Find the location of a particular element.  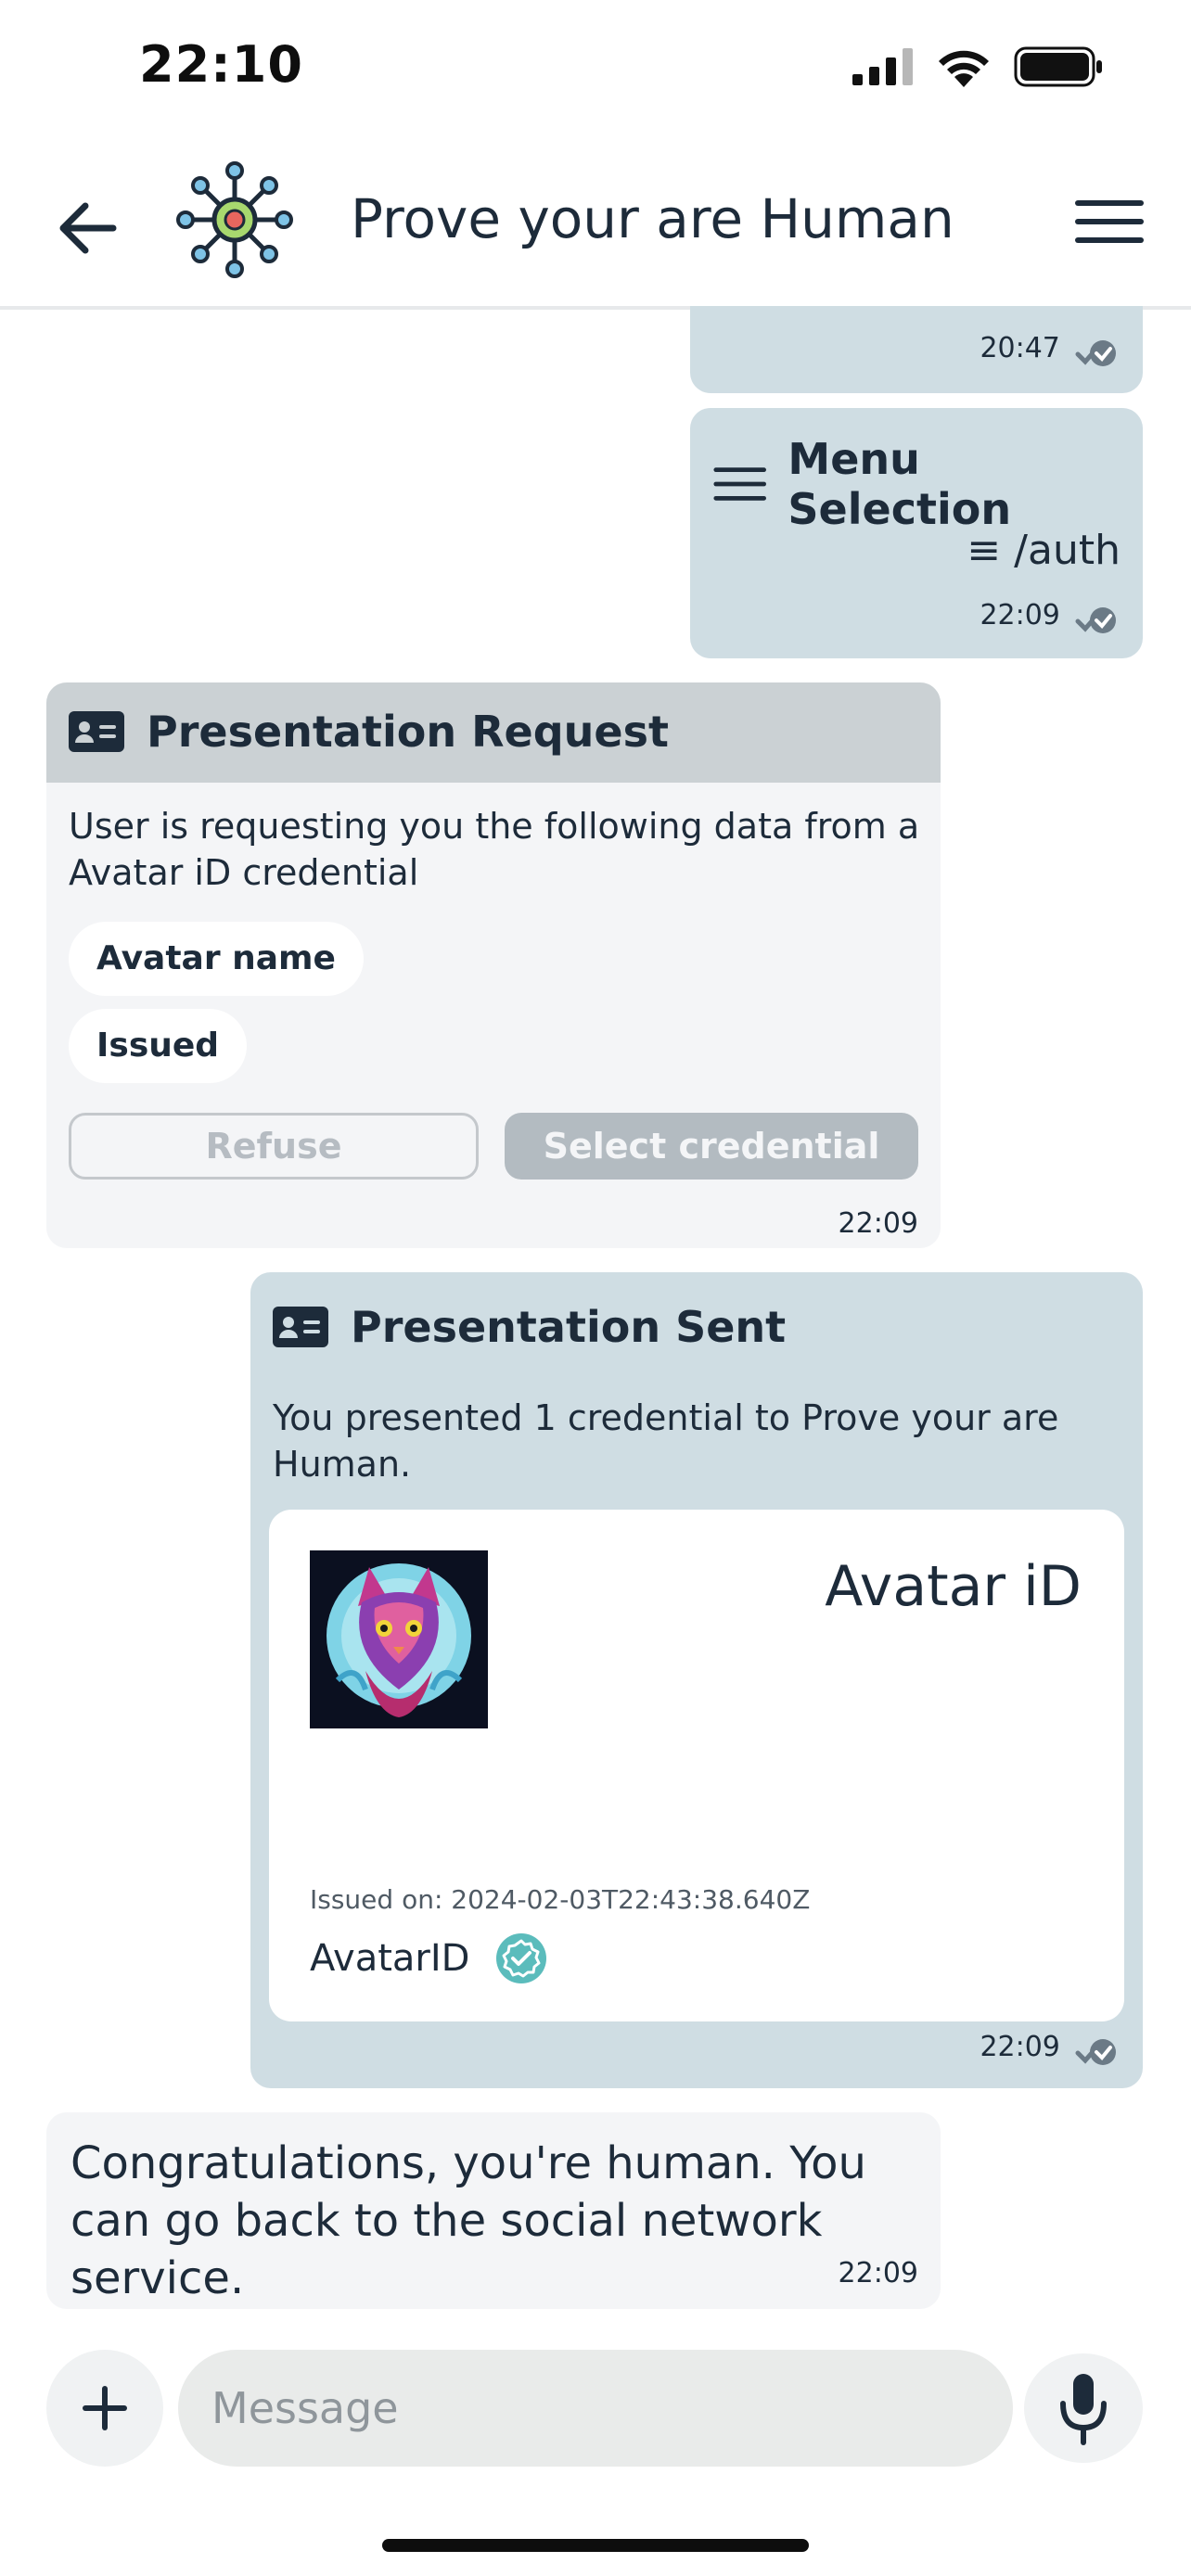

attach-button is located at coordinates (104, 2408).